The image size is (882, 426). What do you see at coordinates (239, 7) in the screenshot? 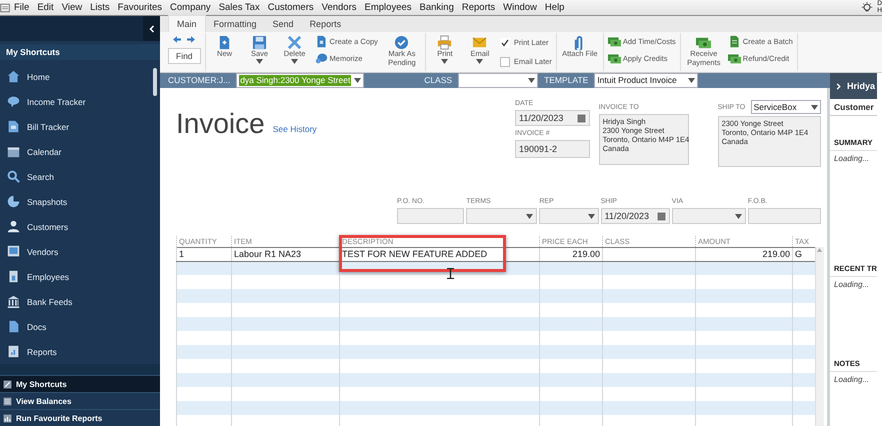
I see `menu-item: Sales Tax` at bounding box center [239, 7].